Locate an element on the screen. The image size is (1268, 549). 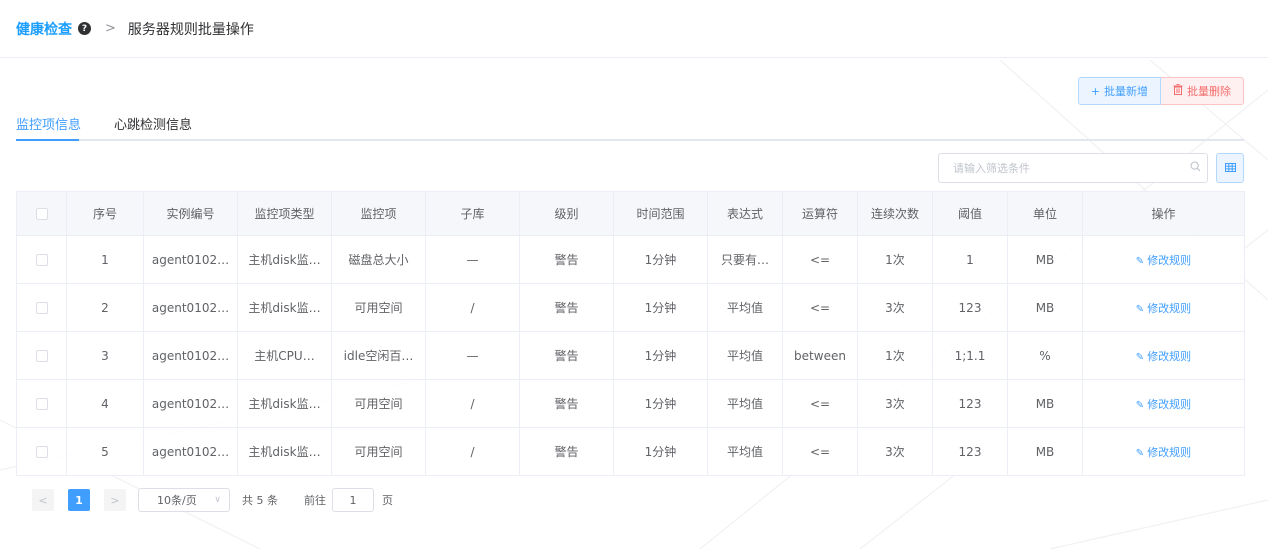
column-header: 阈值 is located at coordinates (970, 213).